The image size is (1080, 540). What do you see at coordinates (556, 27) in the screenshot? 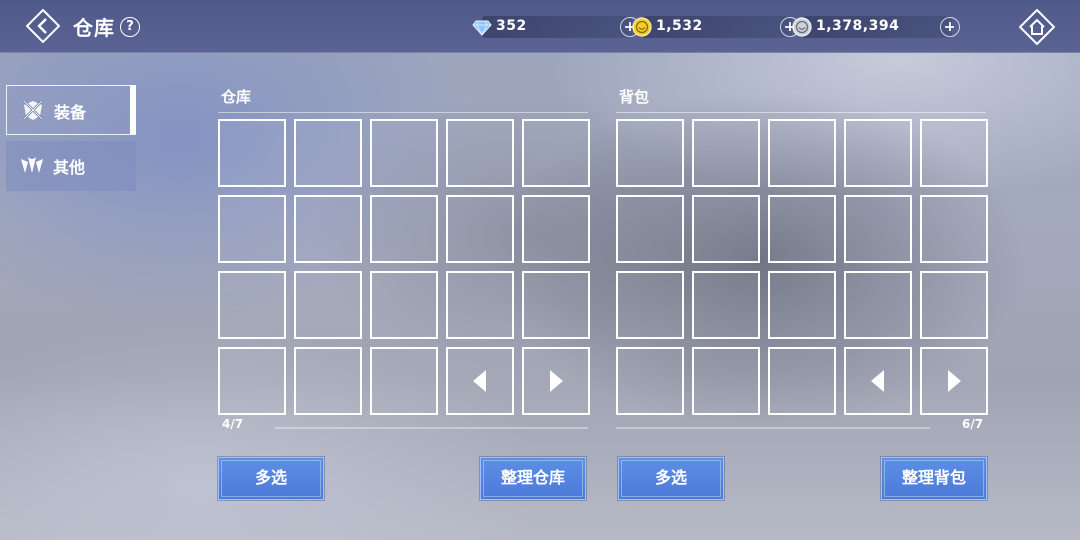
I see `currency-diamonds: 352` at bounding box center [556, 27].